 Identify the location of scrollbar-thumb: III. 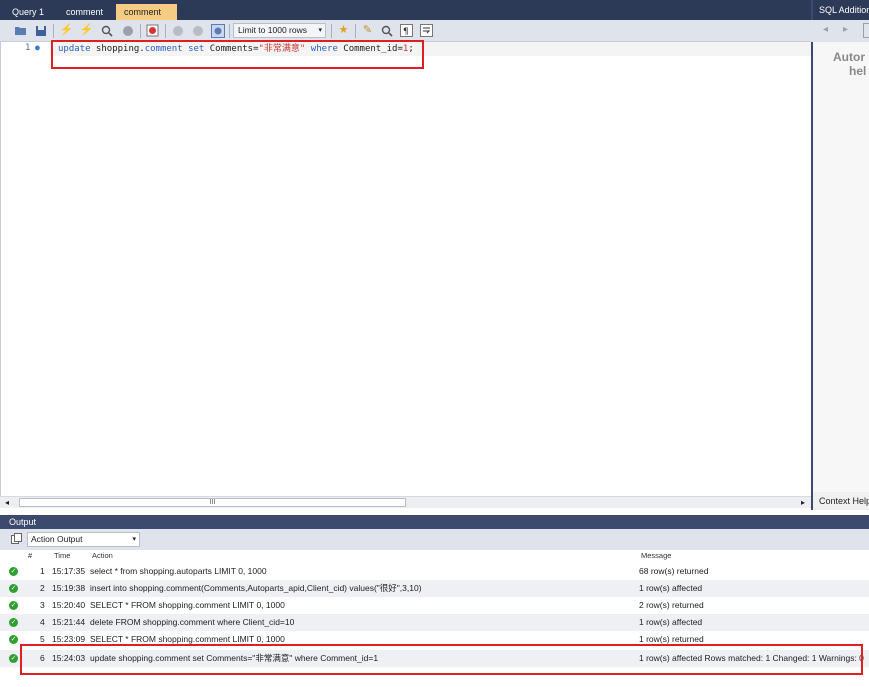
(212, 502).